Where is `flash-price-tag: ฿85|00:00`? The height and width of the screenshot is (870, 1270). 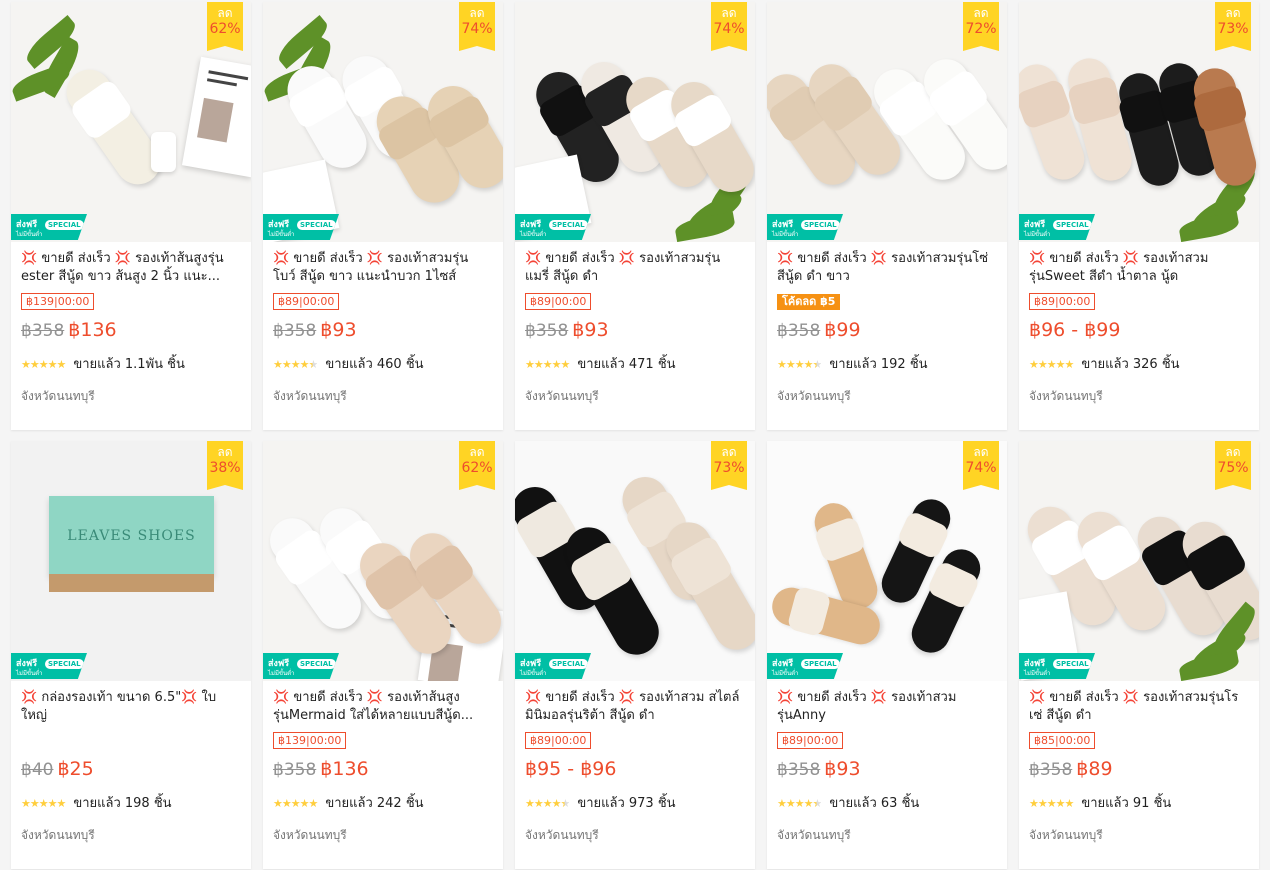 flash-price-tag: ฿85|00:00 is located at coordinates (1062, 740).